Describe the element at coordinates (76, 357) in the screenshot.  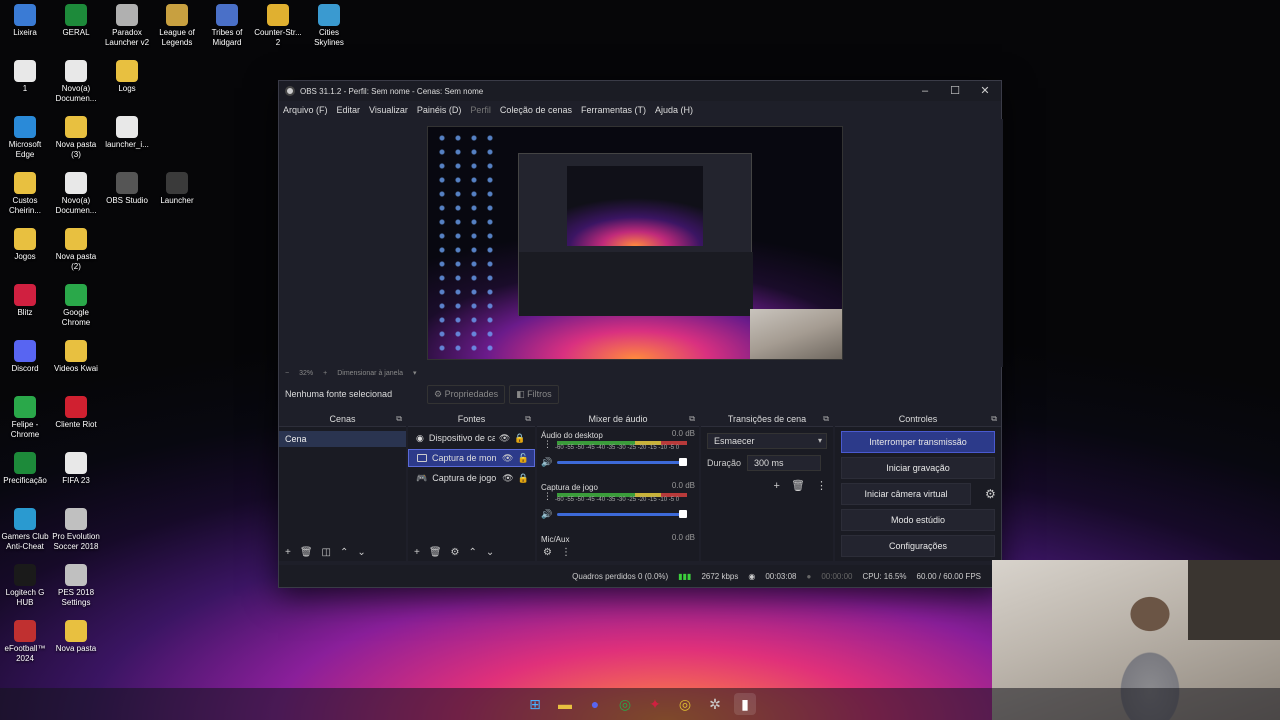
I see `desktop-icon: Videos Kwai` at that location.